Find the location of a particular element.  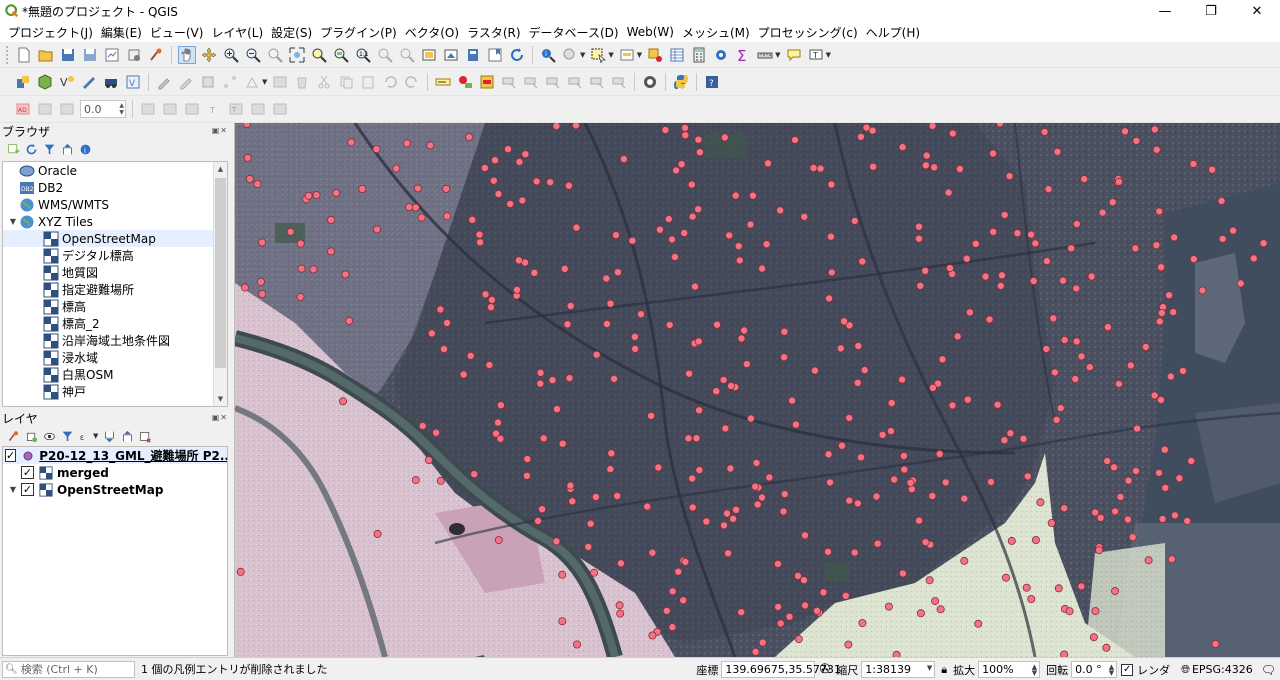

minimize-button: — is located at coordinates (1165, 11).